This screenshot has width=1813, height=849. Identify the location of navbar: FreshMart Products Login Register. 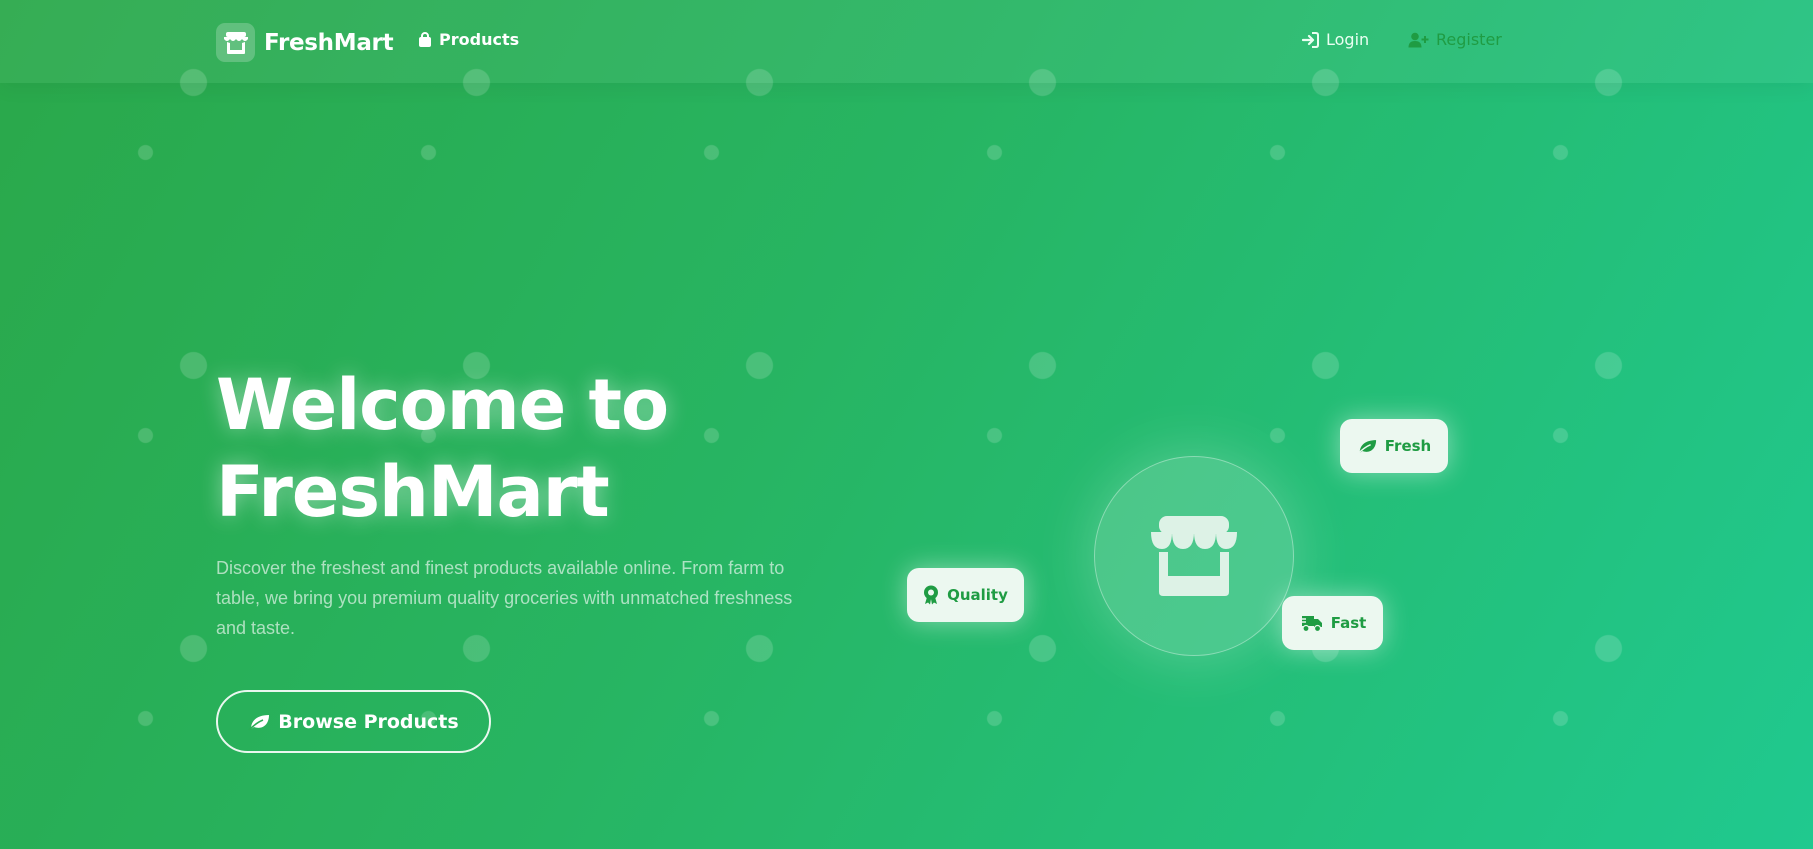
(906, 41).